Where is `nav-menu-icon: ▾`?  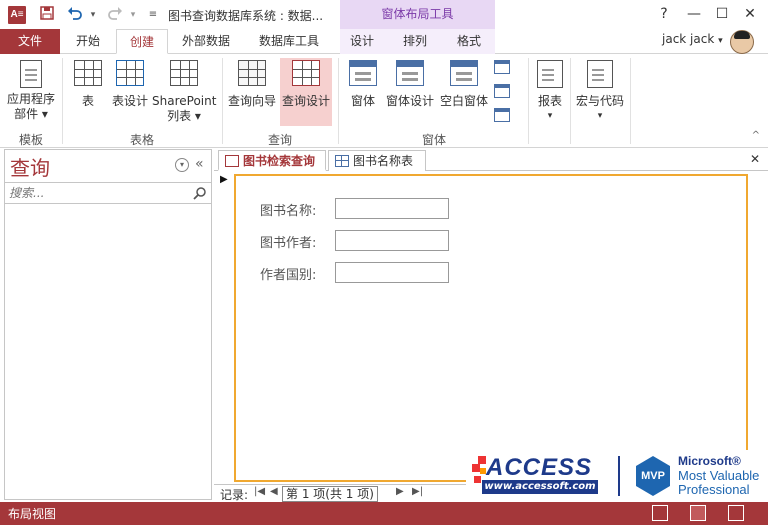 nav-menu-icon: ▾ is located at coordinates (182, 165).